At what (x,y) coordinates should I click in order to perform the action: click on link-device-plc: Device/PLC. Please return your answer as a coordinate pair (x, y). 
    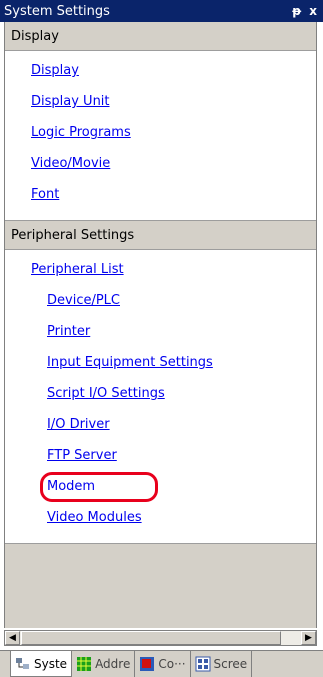
    Looking at the image, I should click on (160, 300).